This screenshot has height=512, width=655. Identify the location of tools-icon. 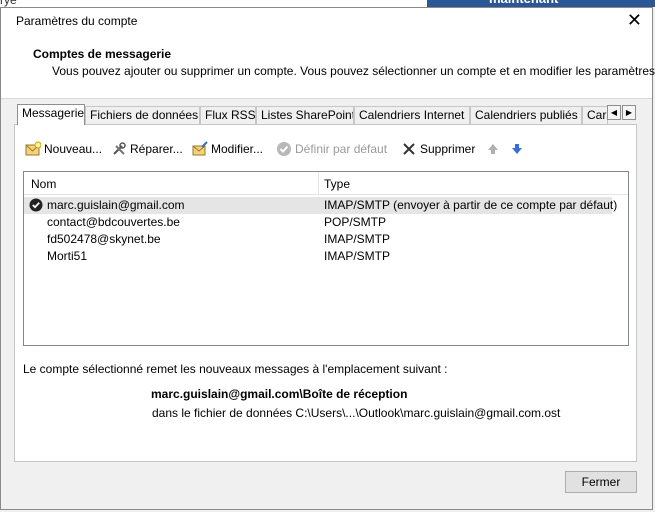
(119, 148).